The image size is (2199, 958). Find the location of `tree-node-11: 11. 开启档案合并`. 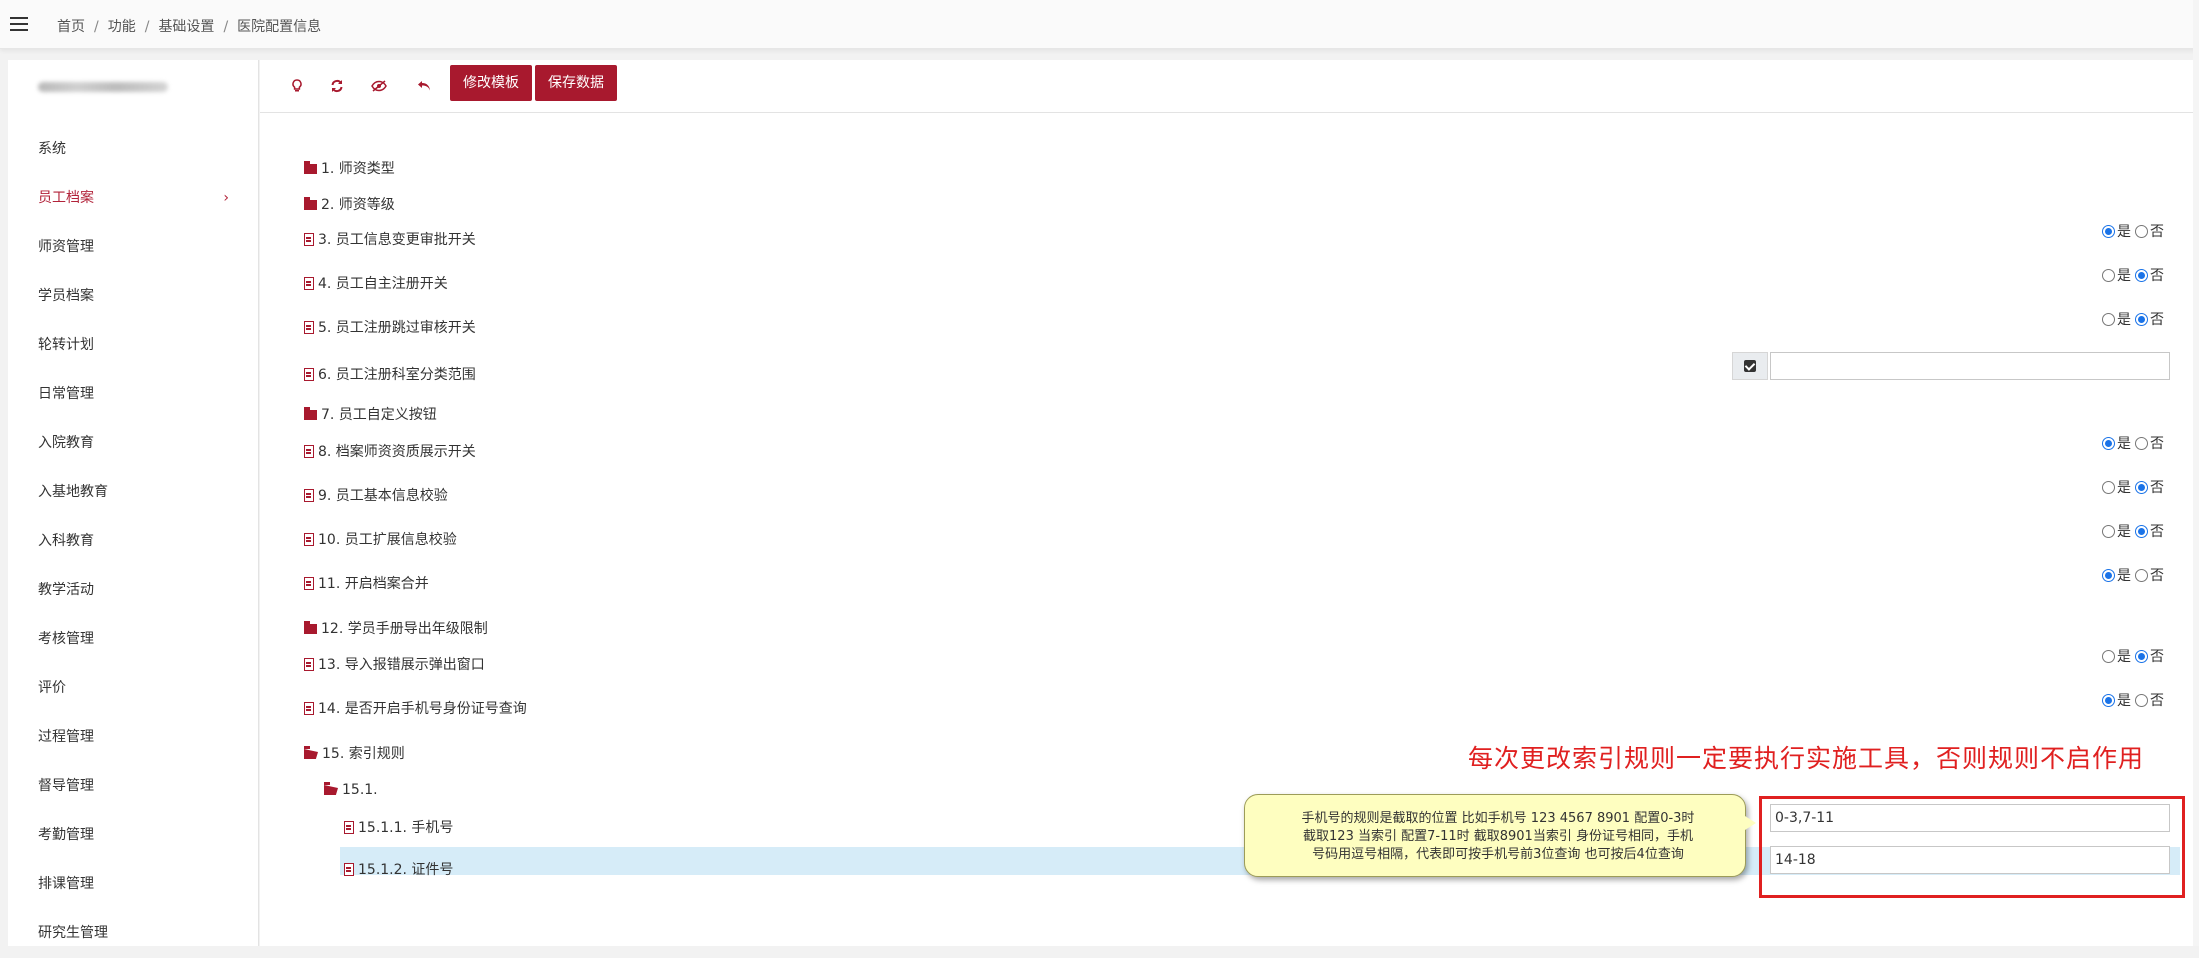

tree-node-11: 11. 开启档案合并 is located at coordinates (366, 584).